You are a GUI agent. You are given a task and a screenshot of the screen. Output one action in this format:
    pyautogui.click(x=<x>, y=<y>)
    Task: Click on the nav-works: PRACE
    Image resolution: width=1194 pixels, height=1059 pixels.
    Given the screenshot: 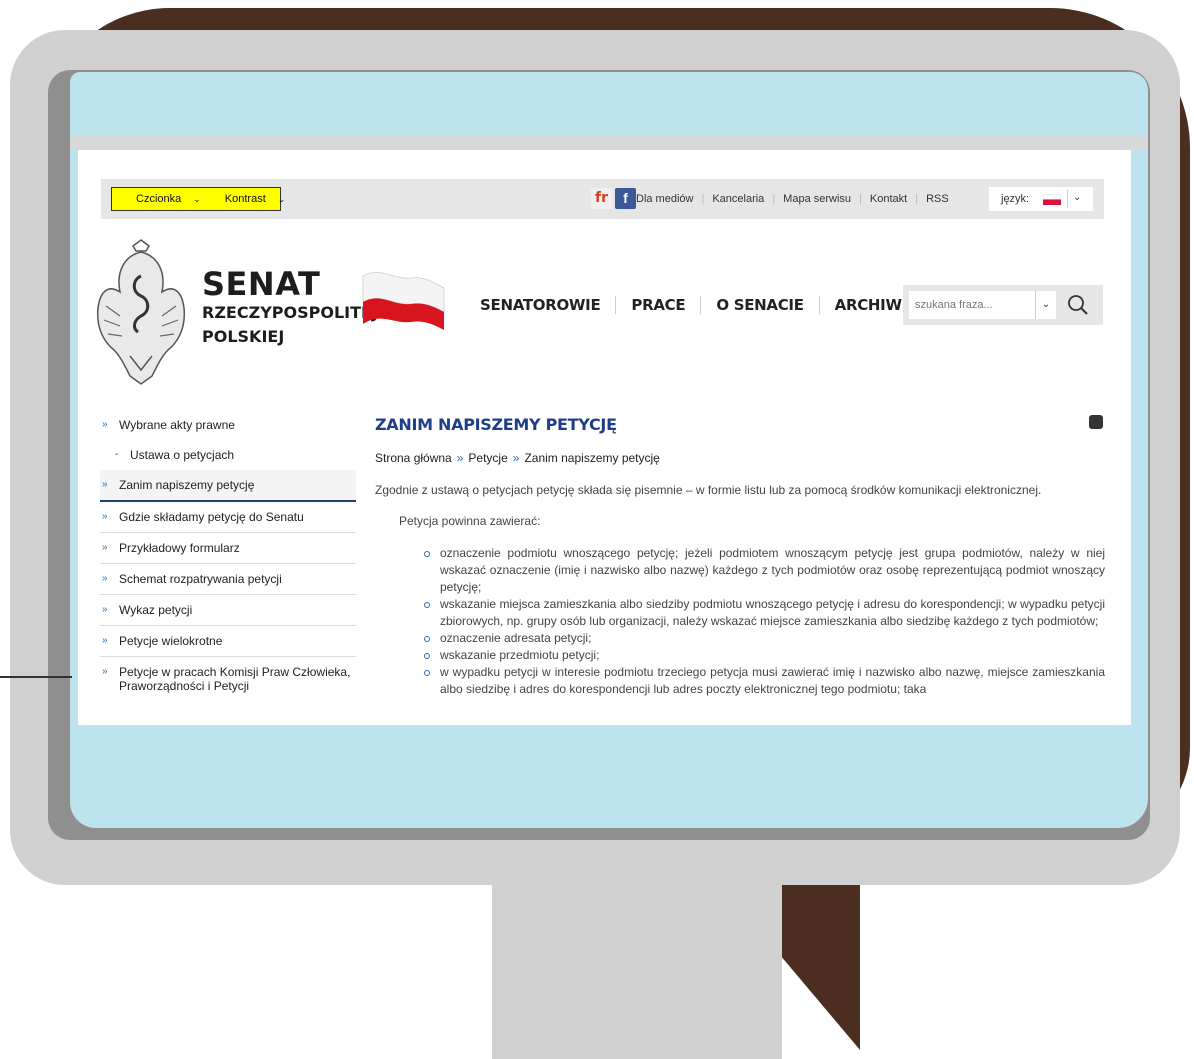 What is the action you would take?
    pyautogui.click(x=657, y=305)
    